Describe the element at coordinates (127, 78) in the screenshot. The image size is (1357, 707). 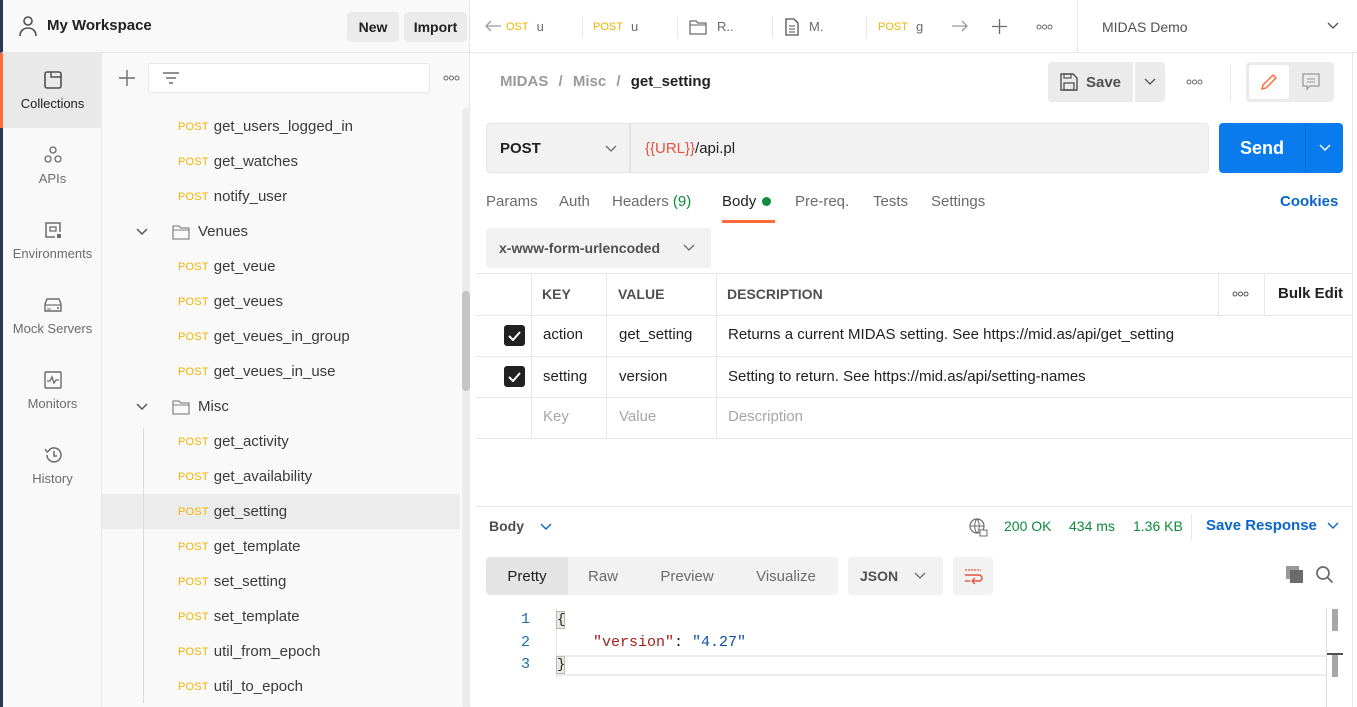
I see `add-collection-icon` at that location.